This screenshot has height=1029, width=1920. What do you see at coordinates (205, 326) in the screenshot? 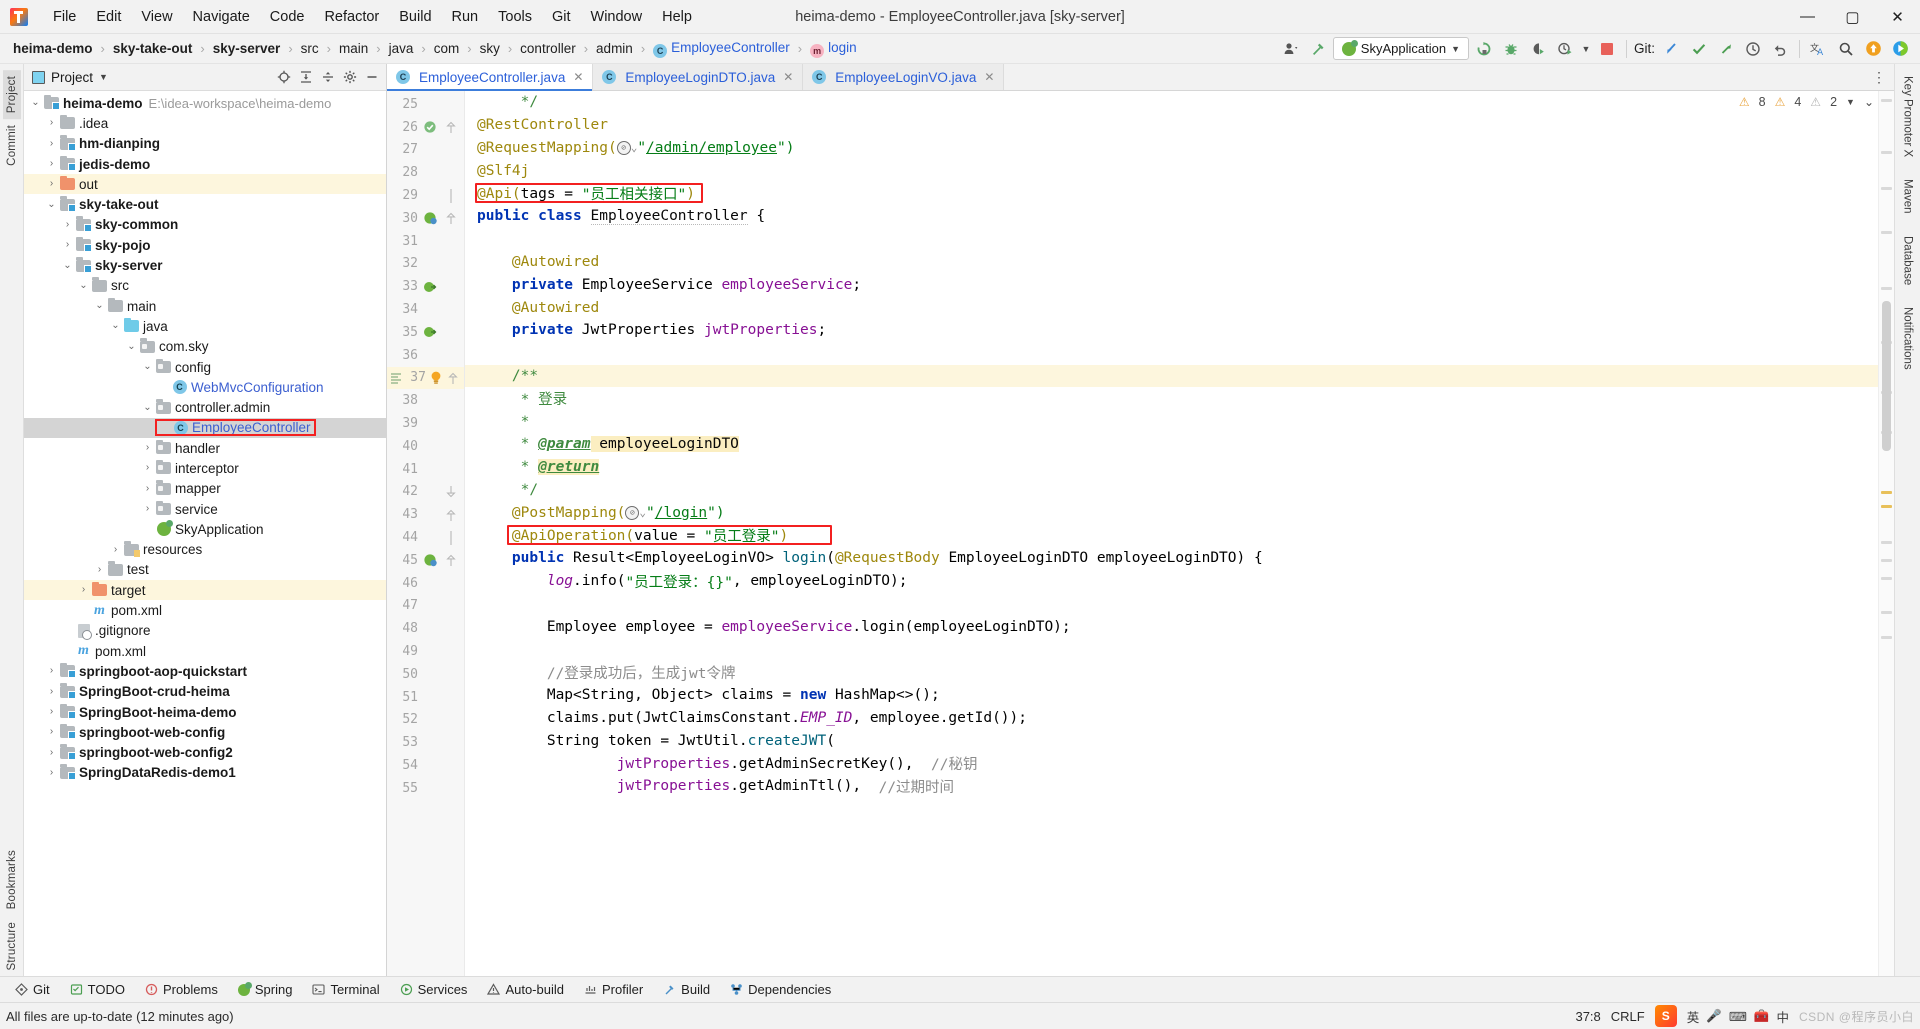
I see `tree-node-java: ⌄ java` at bounding box center [205, 326].